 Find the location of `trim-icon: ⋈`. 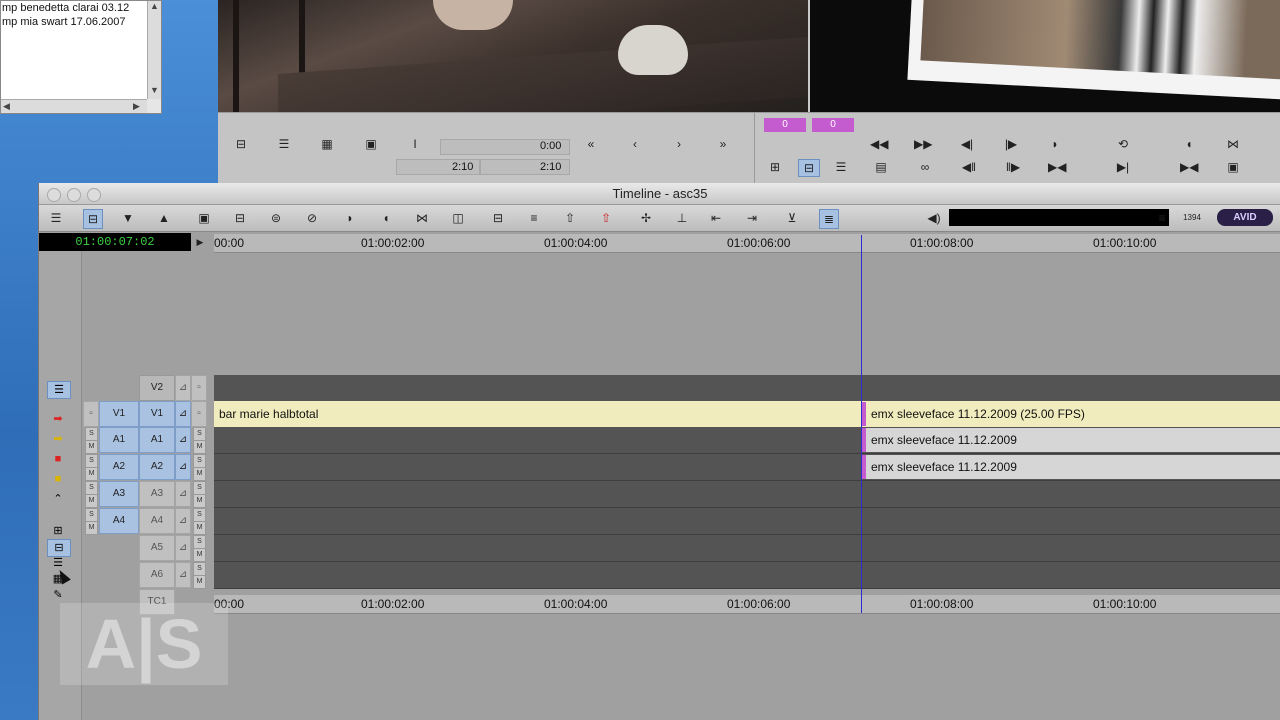

trim-icon: ⋈ is located at coordinates (422, 218).